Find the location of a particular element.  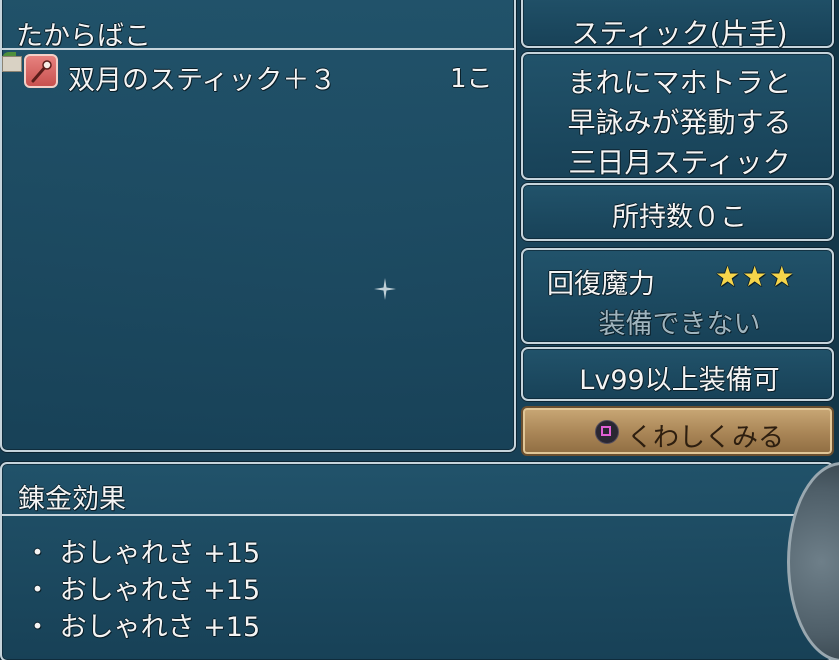

stat-panel: 回復魔力 ★★★ 装備できない is located at coordinates (677, 296).